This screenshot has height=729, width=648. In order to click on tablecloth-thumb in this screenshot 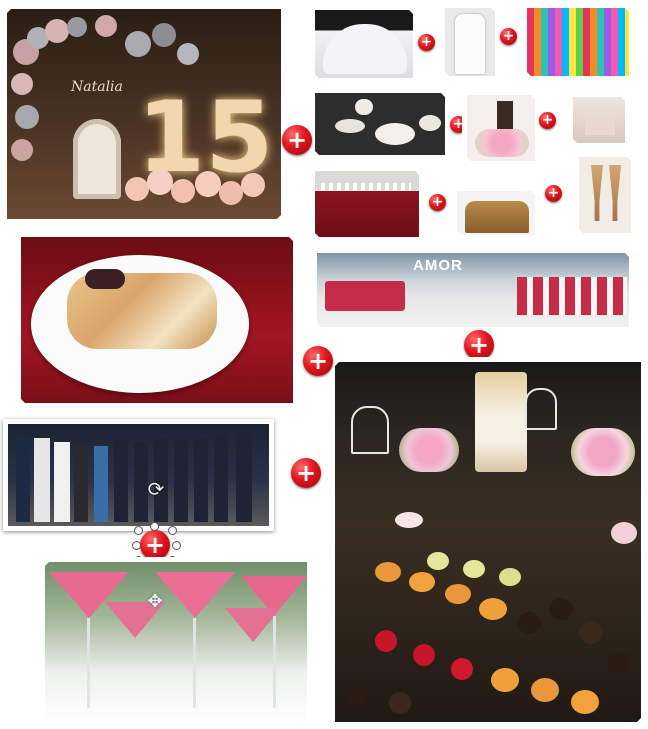, I will do `click(364, 44)`.